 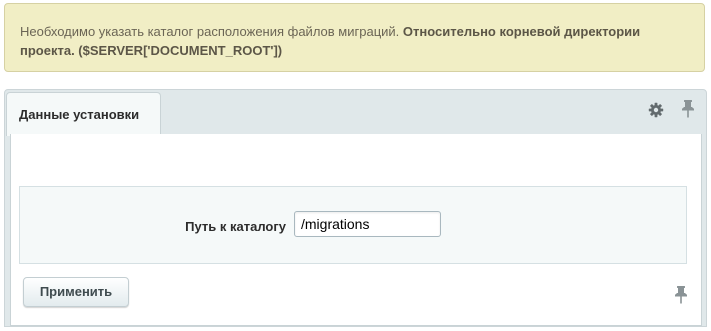 What do you see at coordinates (76, 292) in the screenshot?
I see `apply-button: Применить` at bounding box center [76, 292].